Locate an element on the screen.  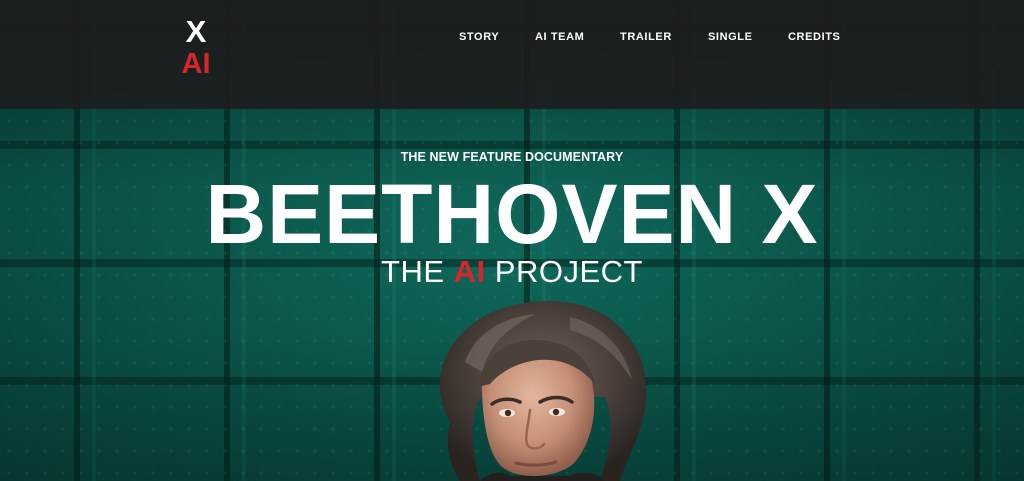
hero-subtitle: THE AI PROJECT is located at coordinates (512, 272).